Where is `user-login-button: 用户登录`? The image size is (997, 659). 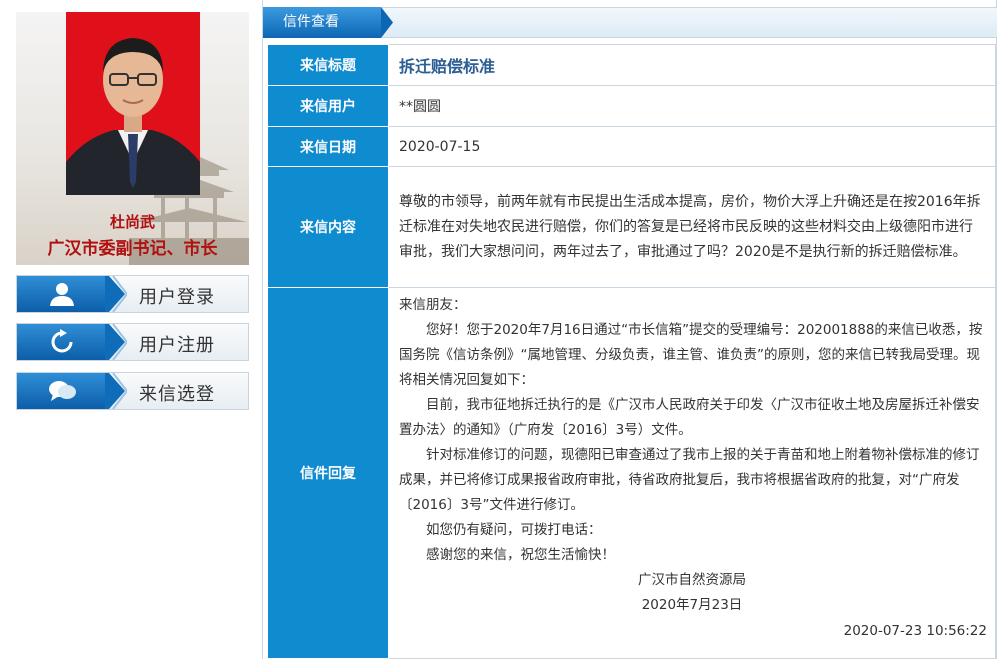 user-login-button: 用户登录 is located at coordinates (132, 294).